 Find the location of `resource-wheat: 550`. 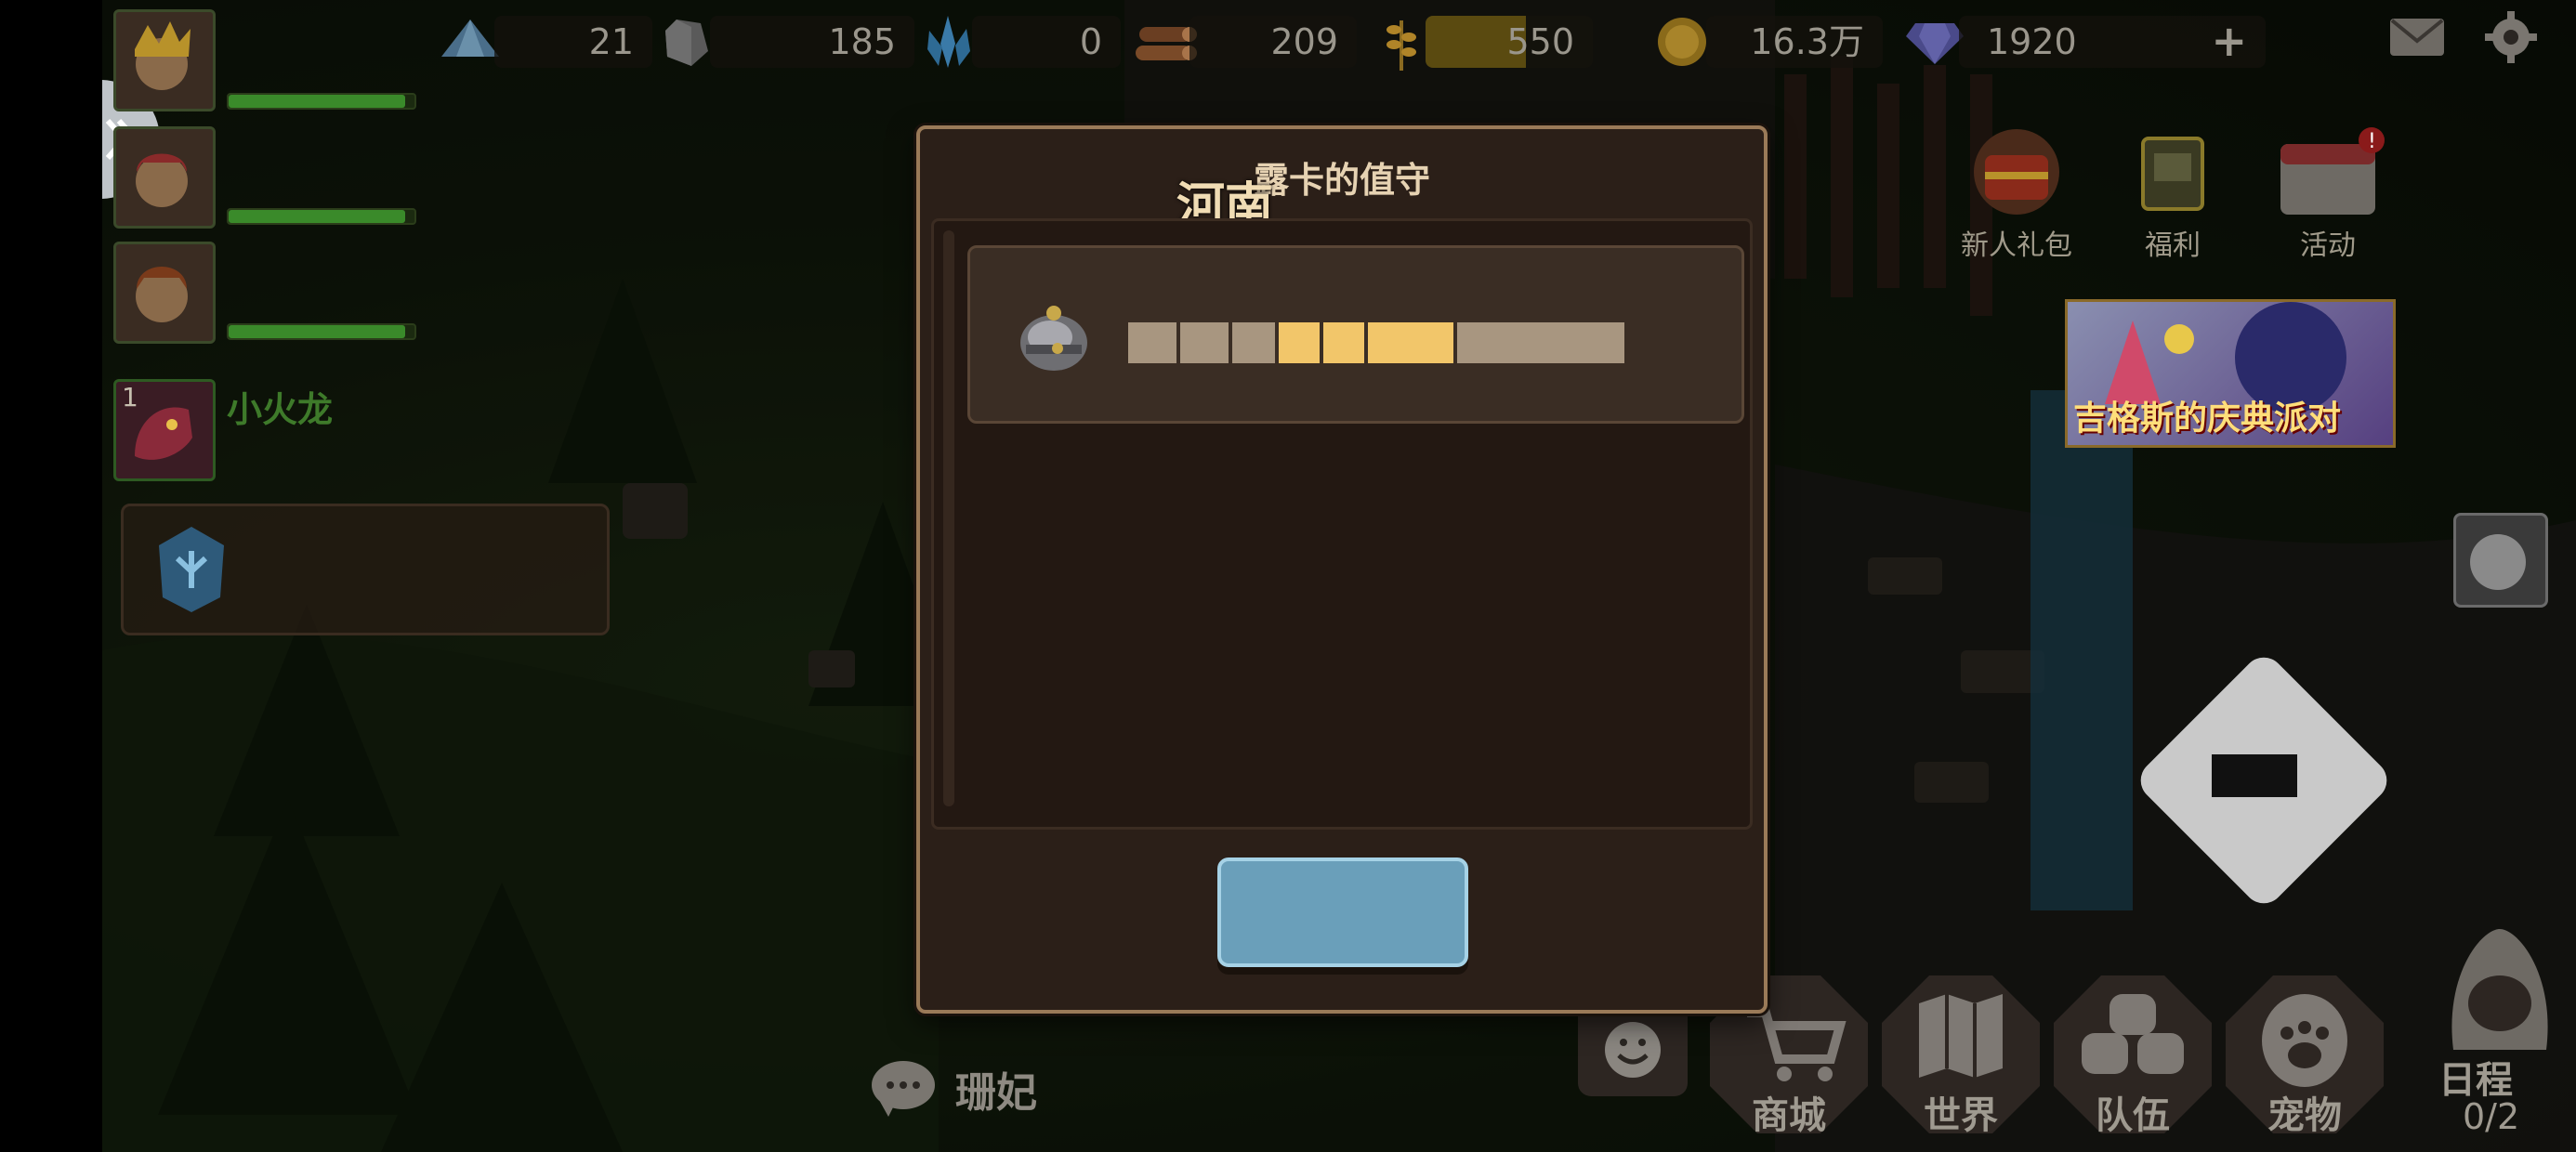

resource-wheat: 550 is located at coordinates (1480, 42).